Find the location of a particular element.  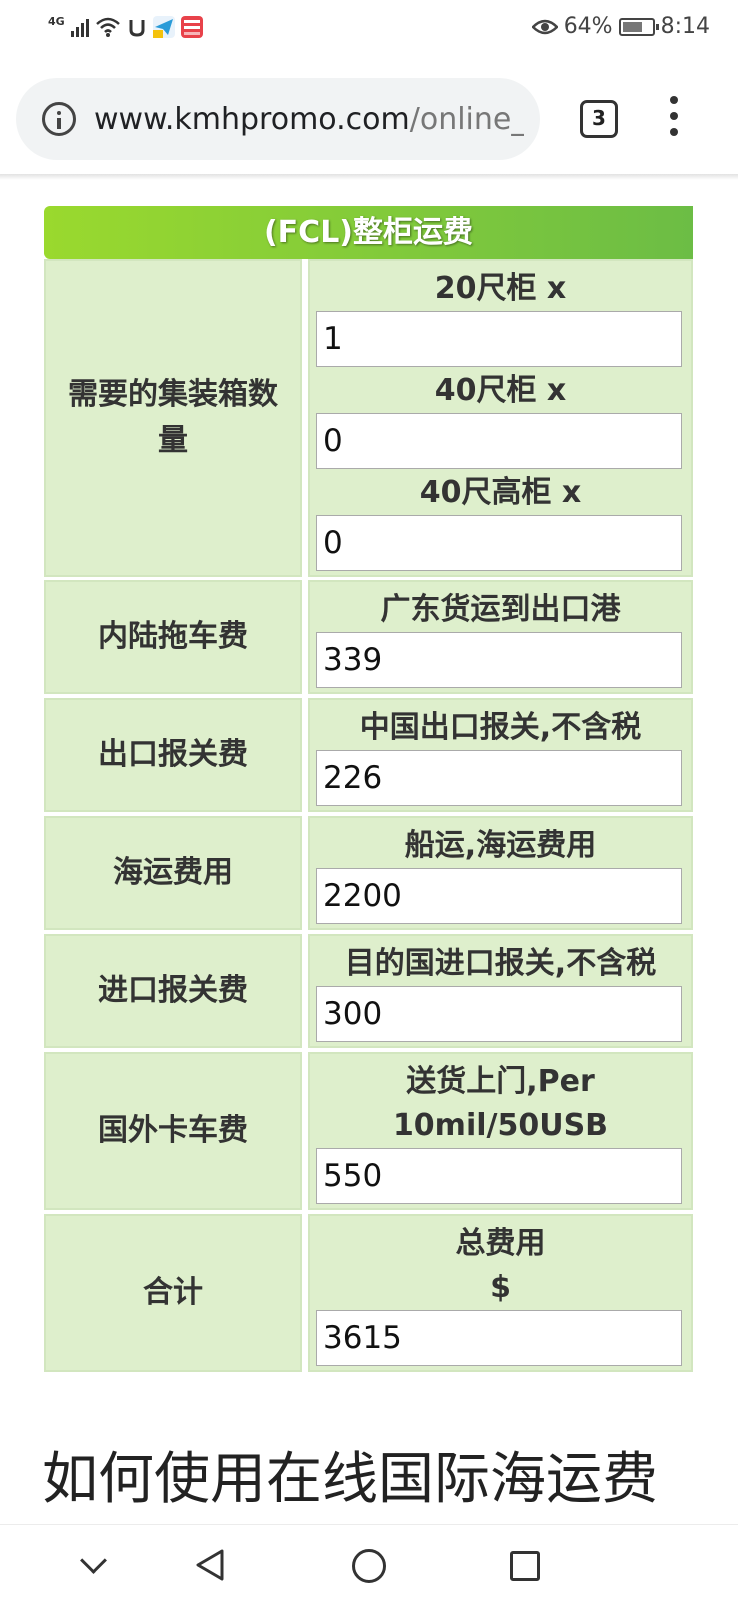

url-host: www.kmhpromo.com is located at coordinates (252, 119).